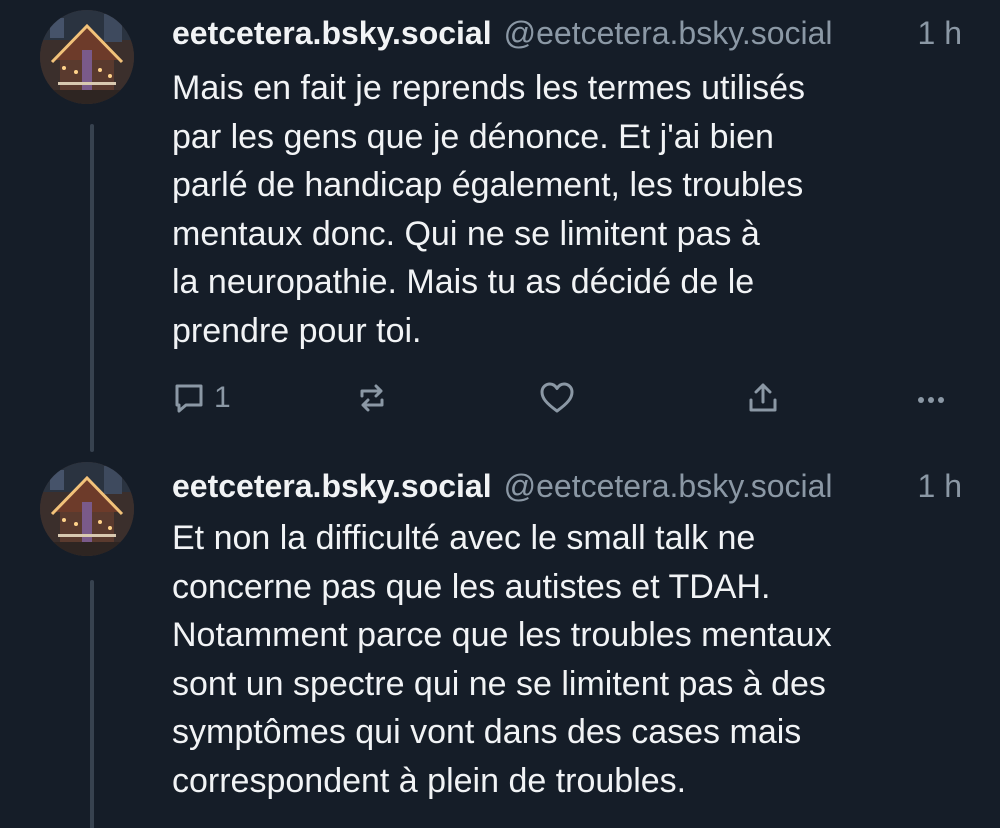  Describe the element at coordinates (487, 732) in the screenshot. I see `post-text-line: symptômes qui vont dans des cases mais` at that location.